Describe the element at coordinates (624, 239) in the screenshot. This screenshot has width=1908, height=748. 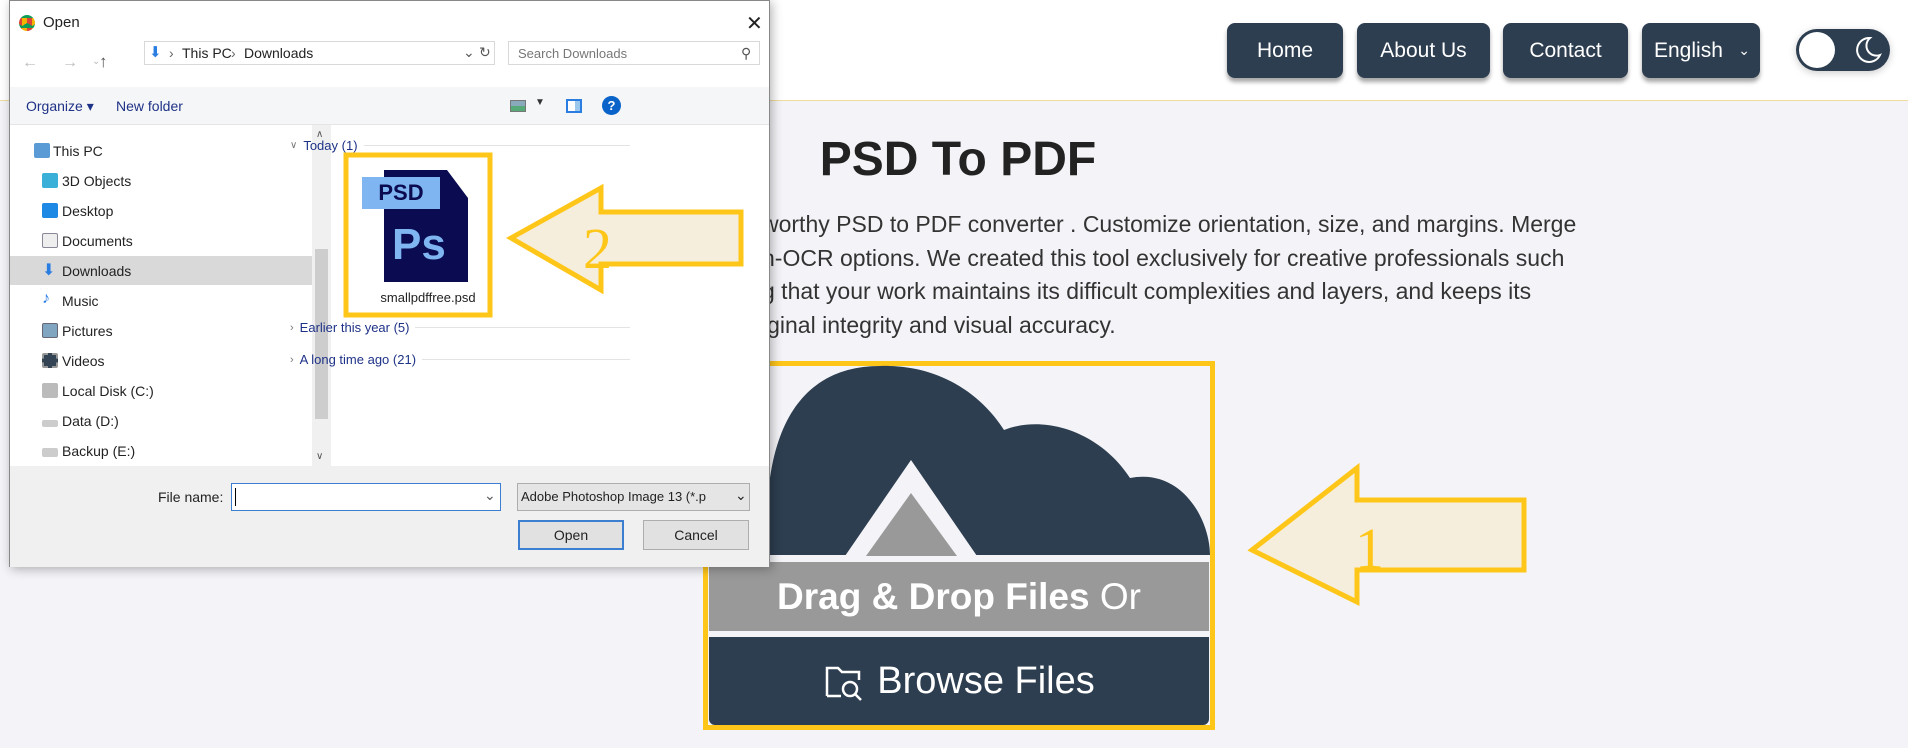
I see `arrow-2-icon` at that location.